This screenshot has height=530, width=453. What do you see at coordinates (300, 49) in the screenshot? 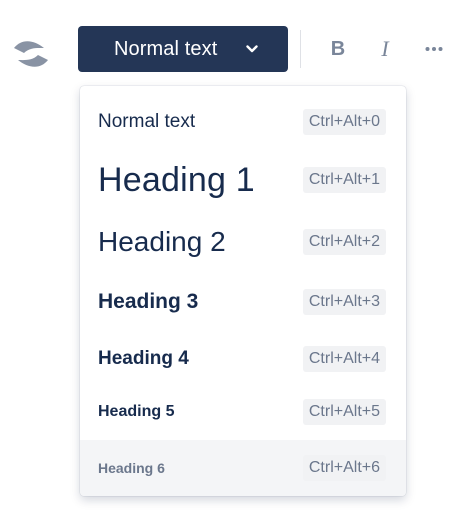
I see `toolbar-divider` at bounding box center [300, 49].